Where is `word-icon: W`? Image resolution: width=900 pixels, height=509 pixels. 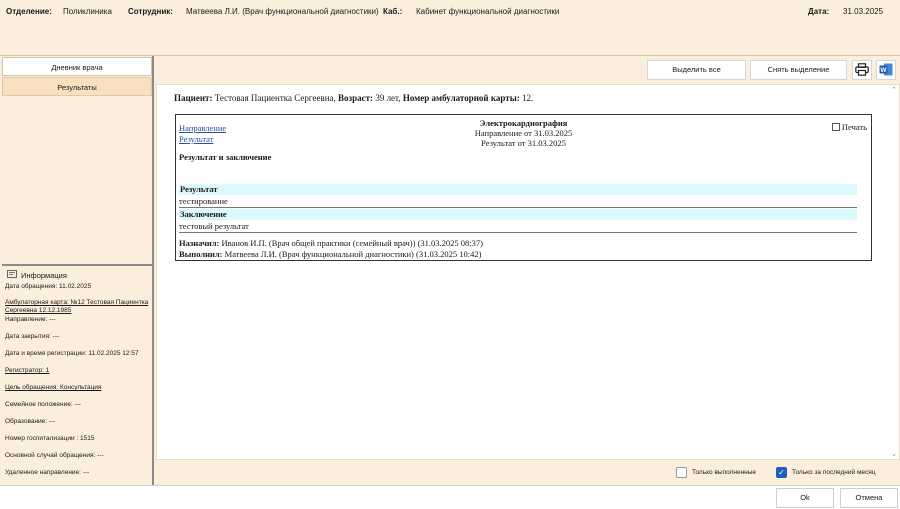
word-icon: W is located at coordinates (886, 70).